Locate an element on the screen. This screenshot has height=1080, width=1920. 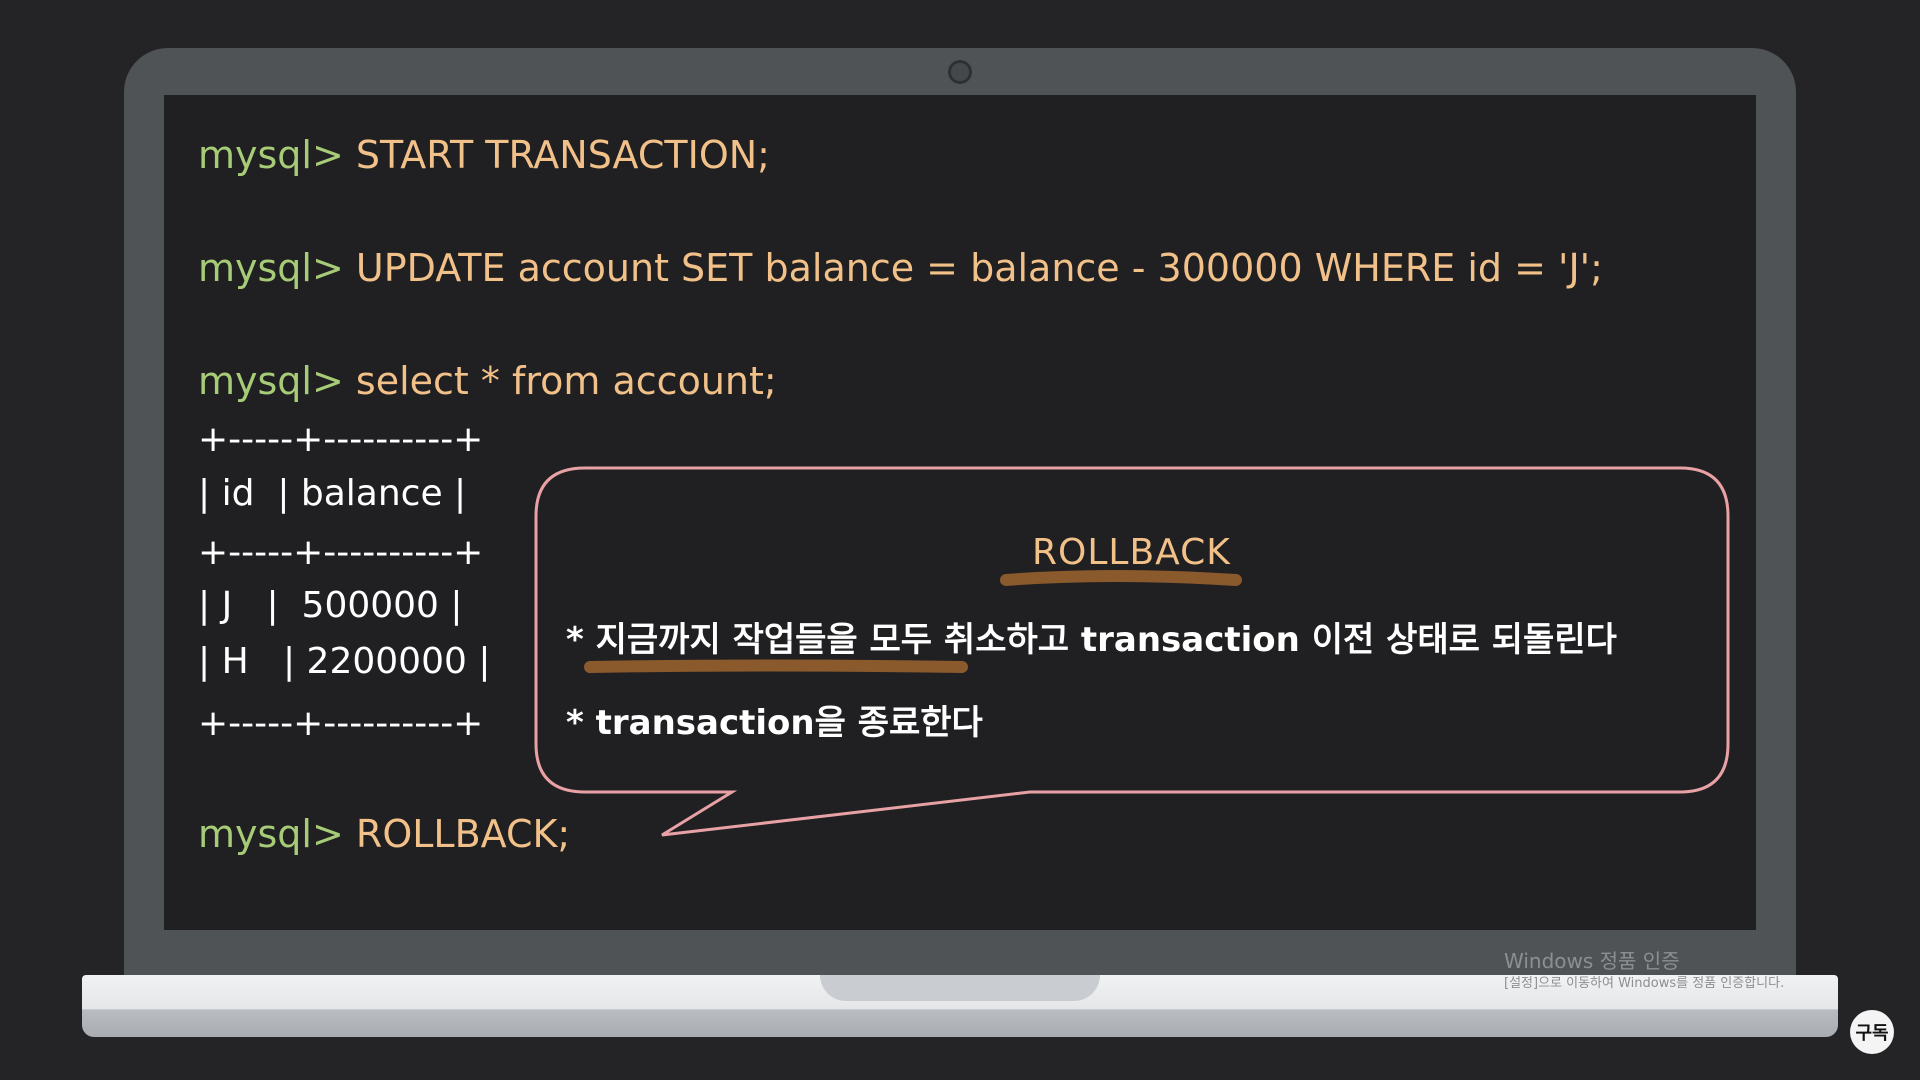
callout-bullet: * transaction을 종료한다 is located at coordinates (774, 723).